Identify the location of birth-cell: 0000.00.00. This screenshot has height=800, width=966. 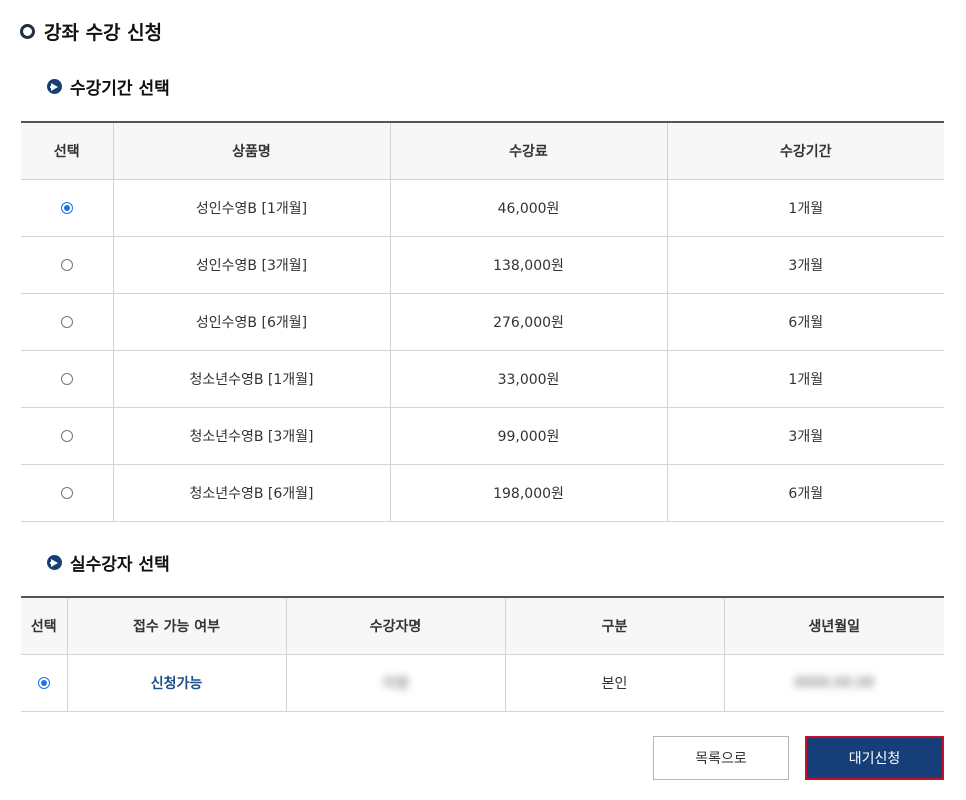
(834, 683).